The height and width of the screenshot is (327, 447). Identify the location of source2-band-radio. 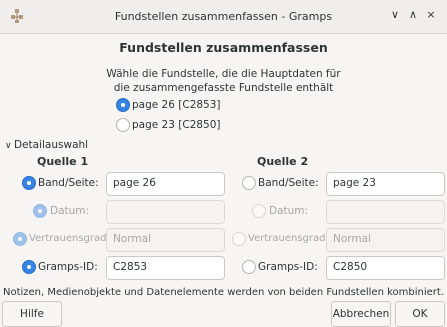
(249, 183).